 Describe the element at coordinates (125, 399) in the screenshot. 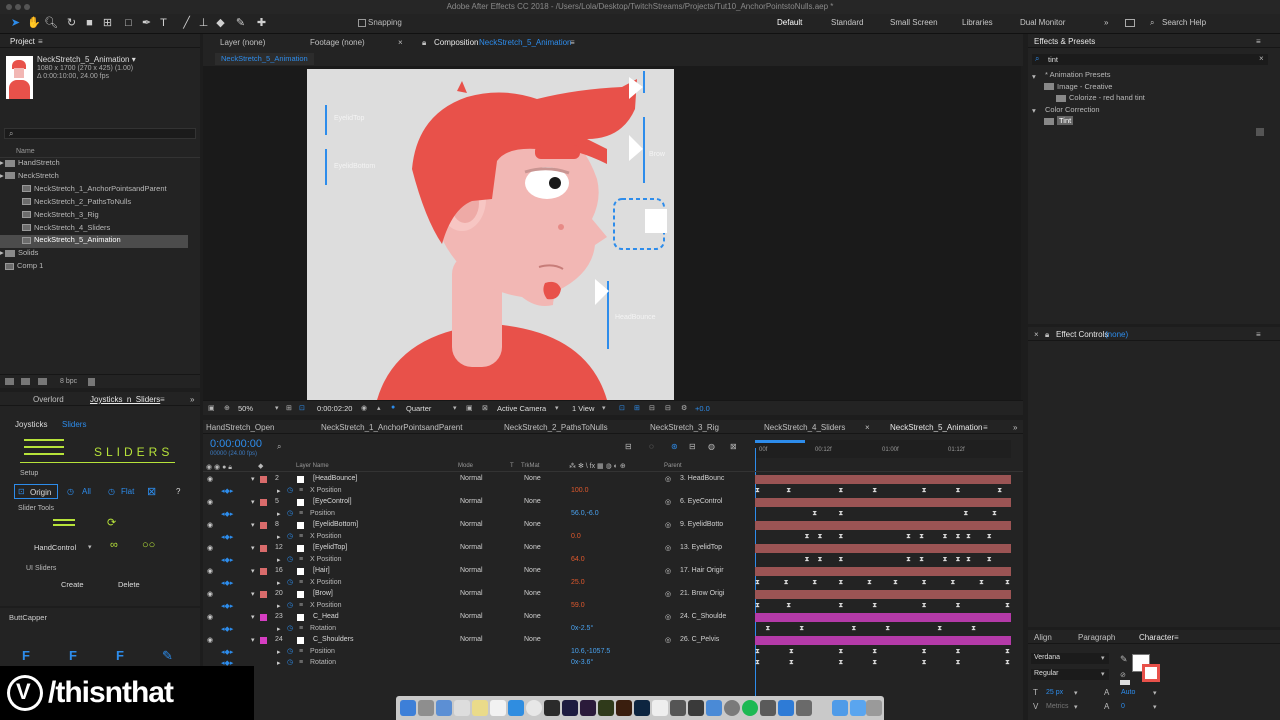

I see `tab-joysticks-n-sliders: Joysticks_n_Sliders` at that location.